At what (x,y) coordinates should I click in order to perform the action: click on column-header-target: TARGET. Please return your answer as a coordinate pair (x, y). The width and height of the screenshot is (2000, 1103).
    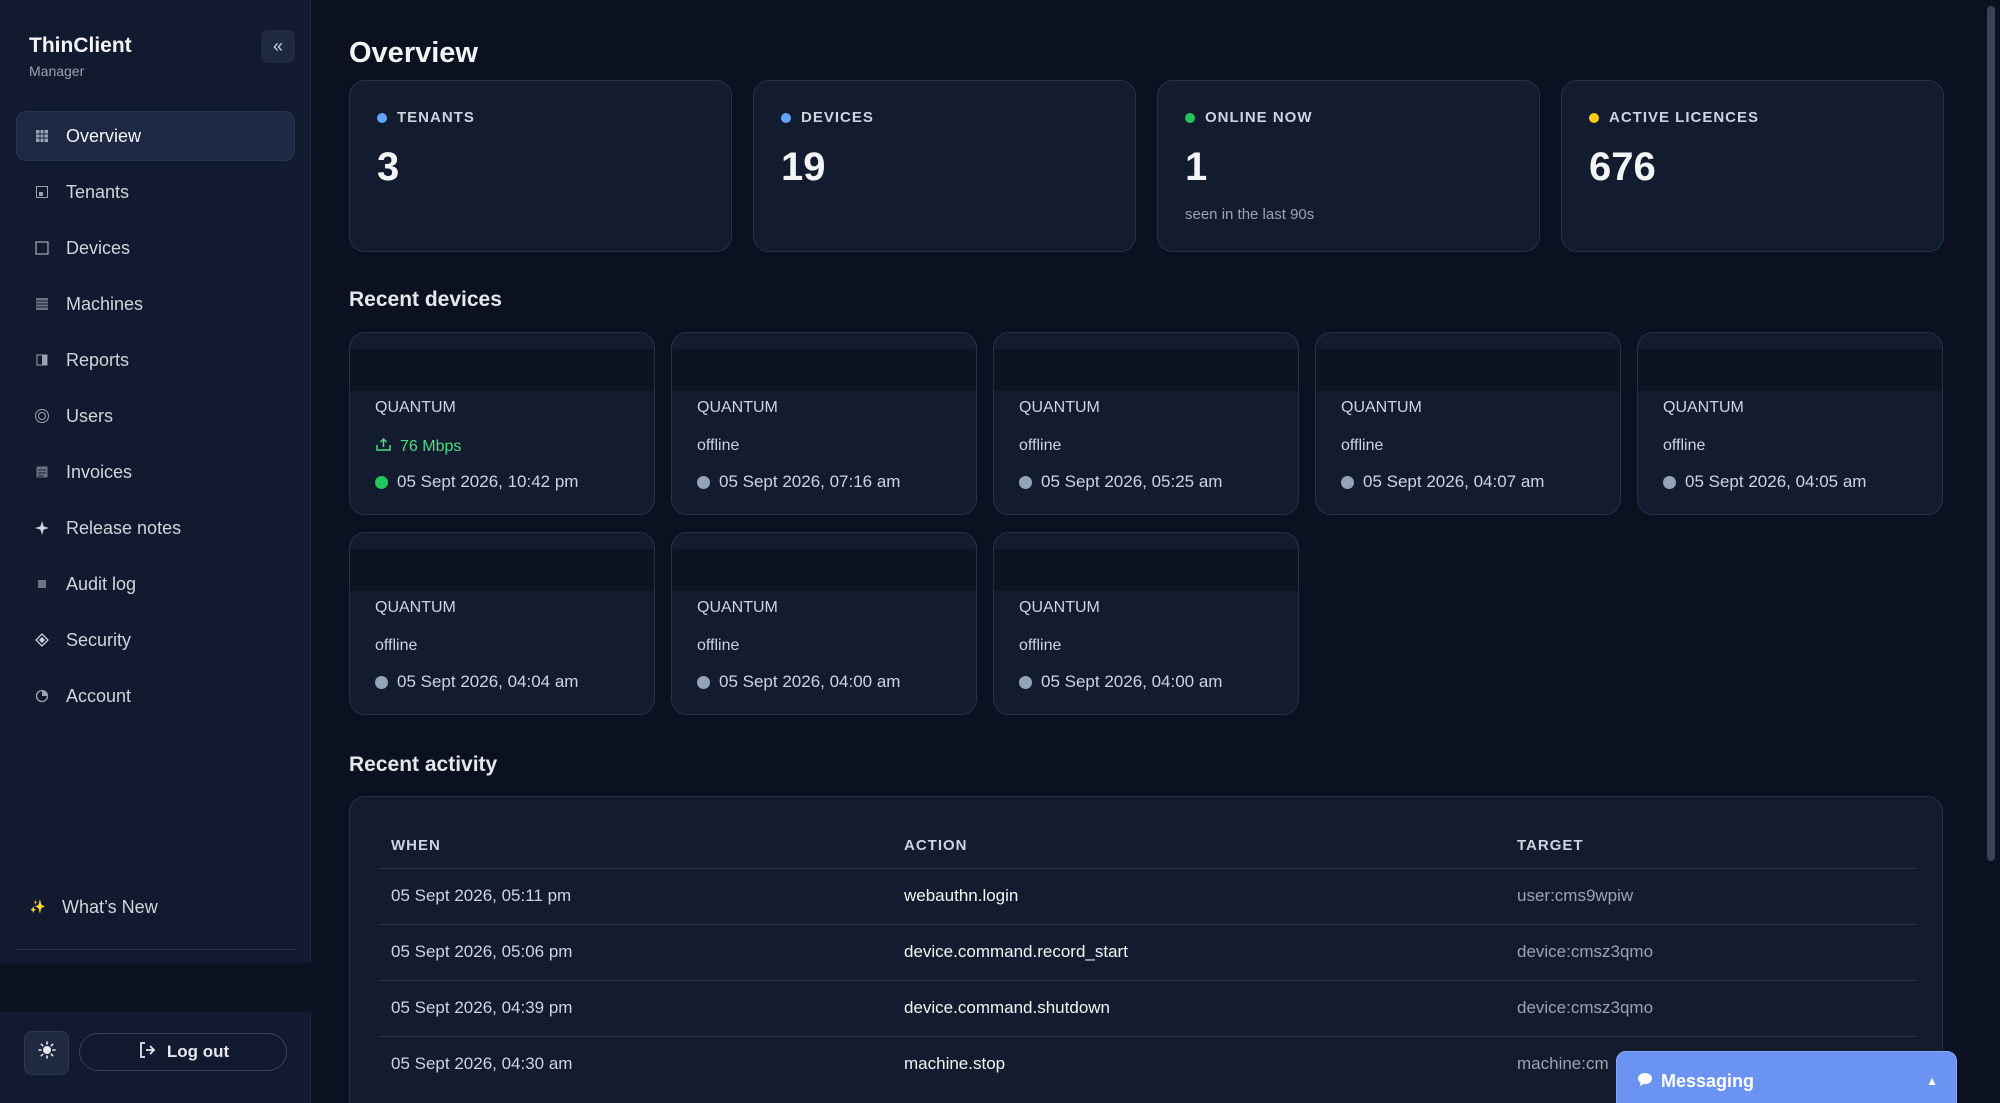
    Looking at the image, I should click on (1550, 845).